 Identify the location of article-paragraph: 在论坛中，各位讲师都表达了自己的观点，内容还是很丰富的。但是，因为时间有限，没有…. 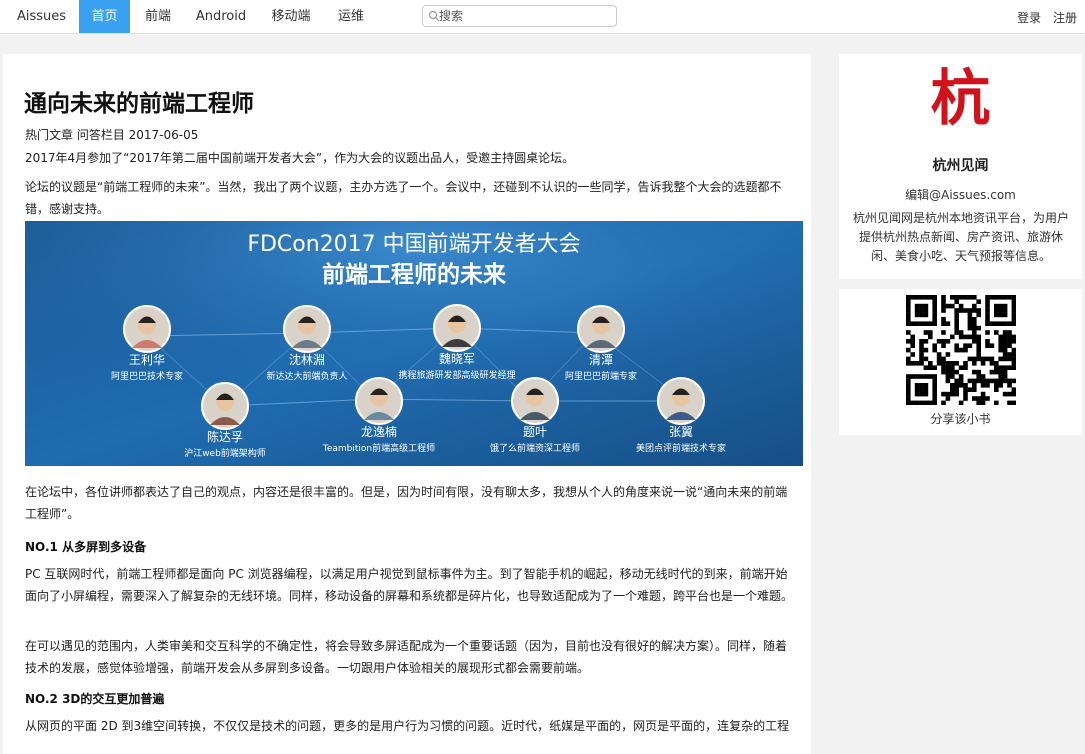
(406, 503).